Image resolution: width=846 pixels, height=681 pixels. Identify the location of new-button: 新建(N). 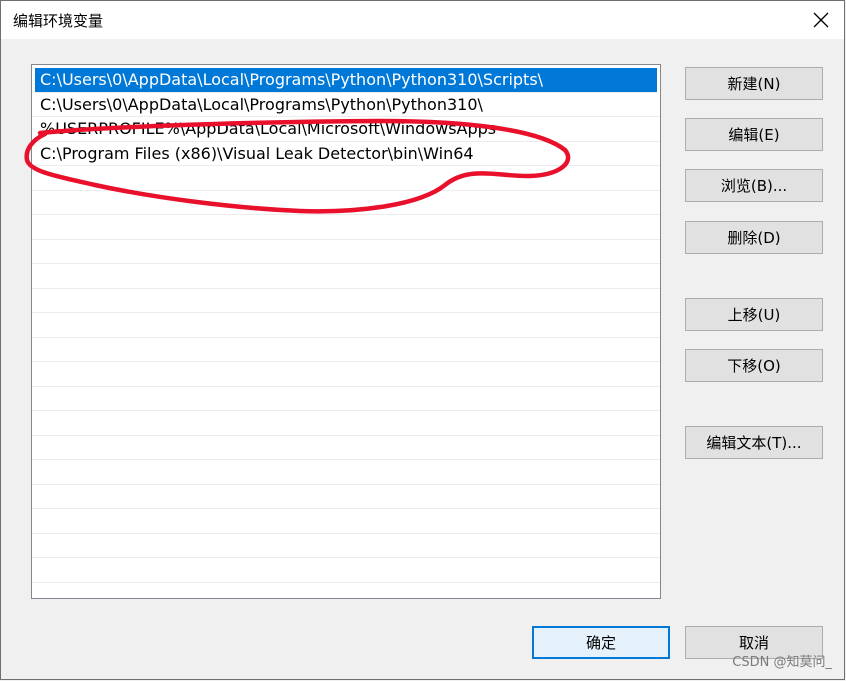
(754, 83).